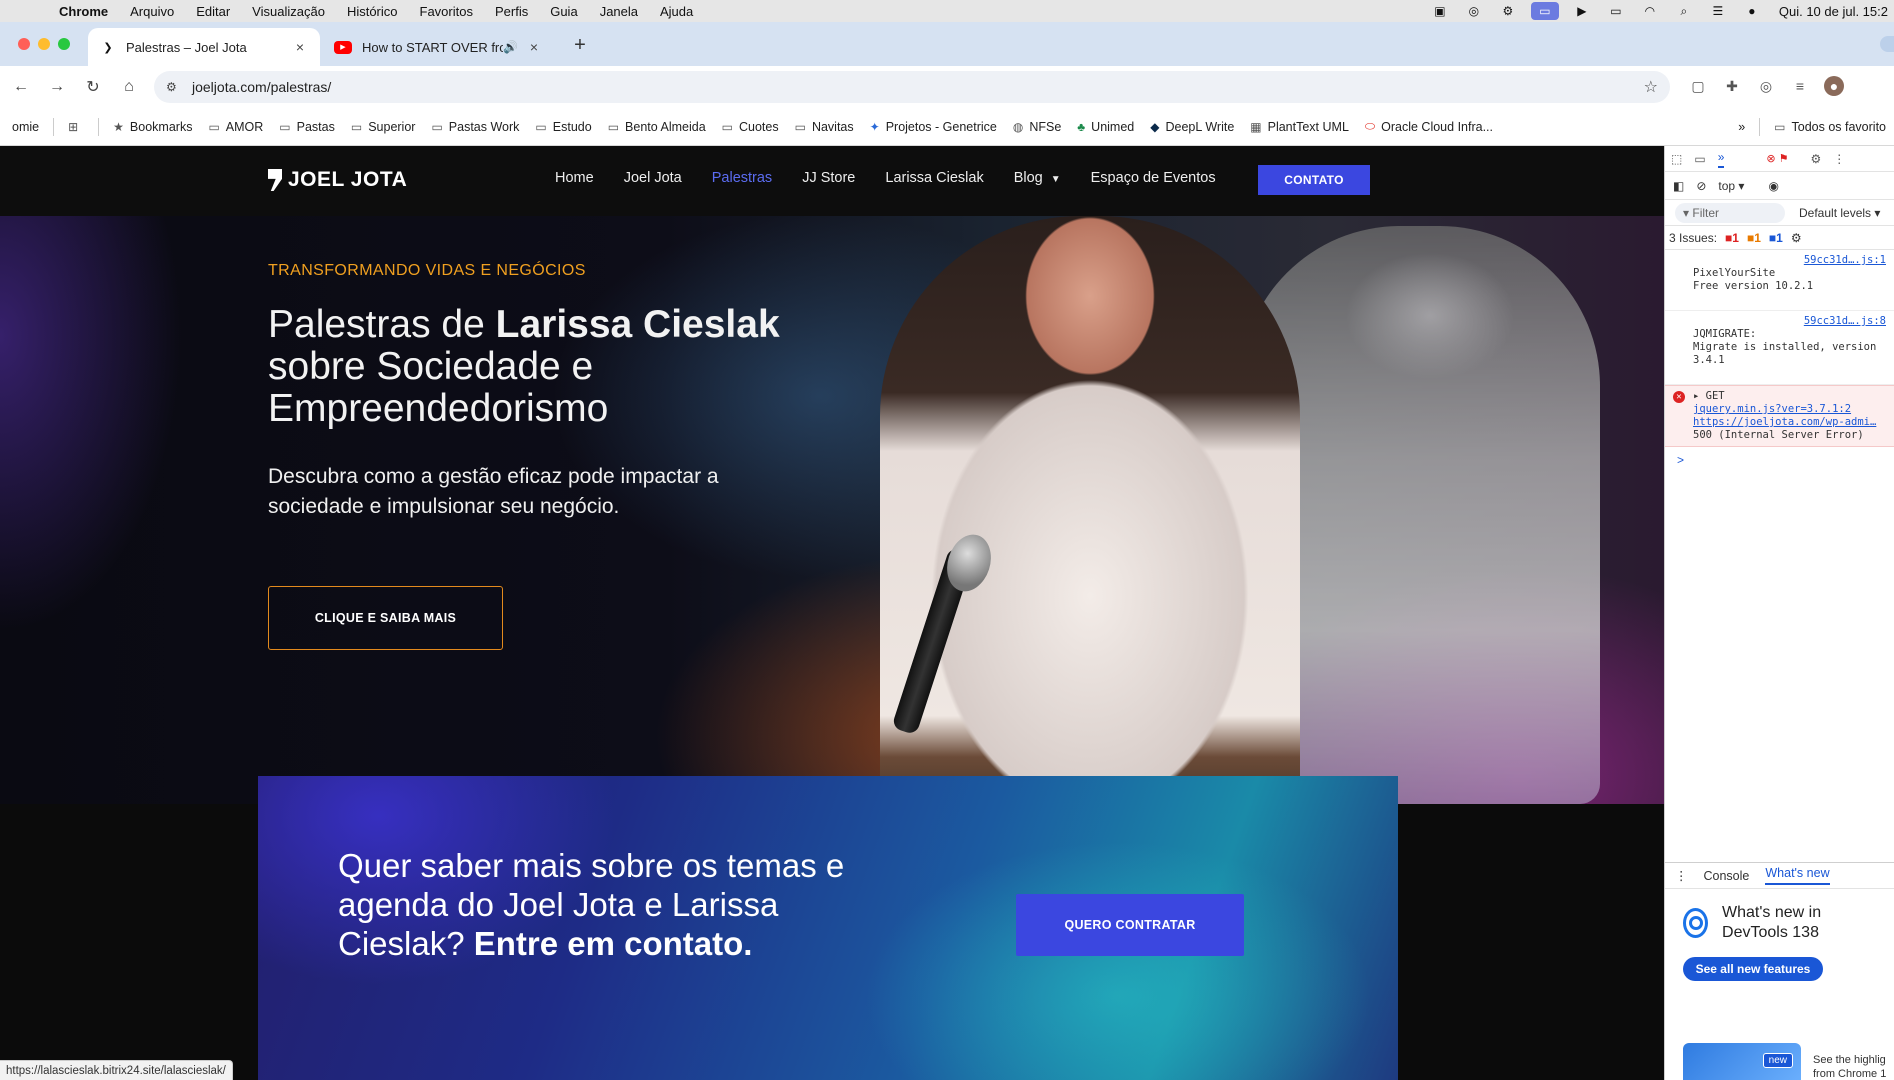  What do you see at coordinates (1754, 238) in the screenshot?
I see `issue-warning-badge: ■1` at bounding box center [1754, 238].